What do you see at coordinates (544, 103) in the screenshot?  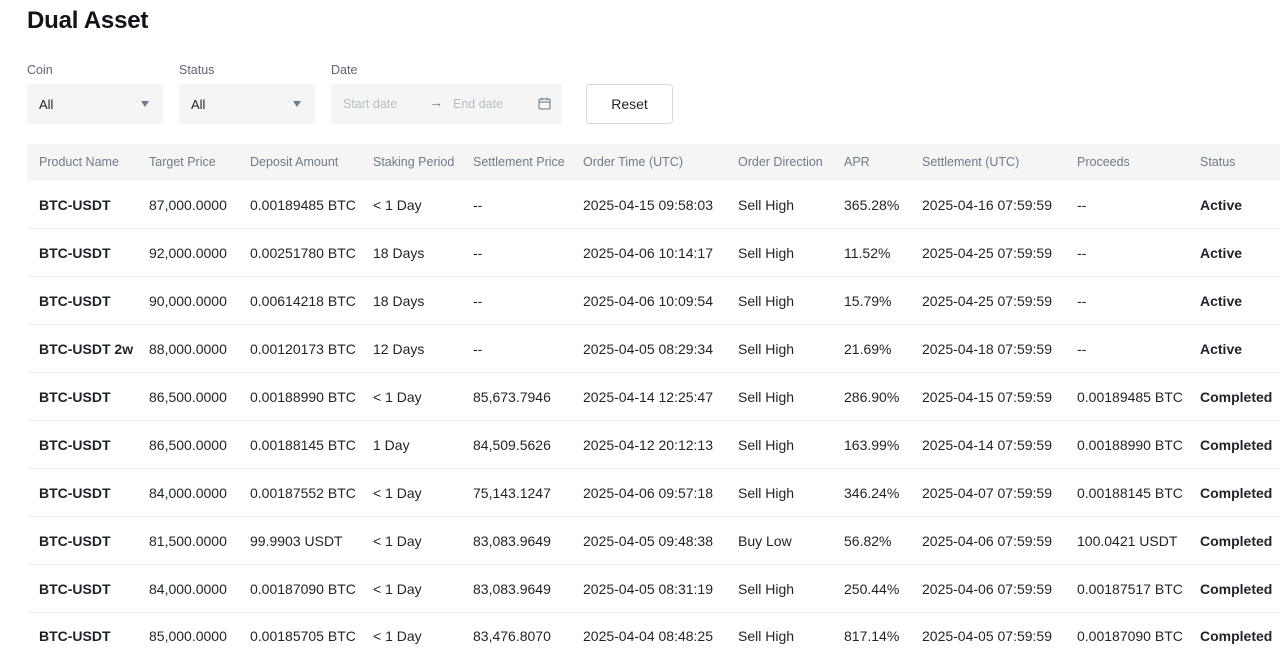 I see `calendar-icon` at bounding box center [544, 103].